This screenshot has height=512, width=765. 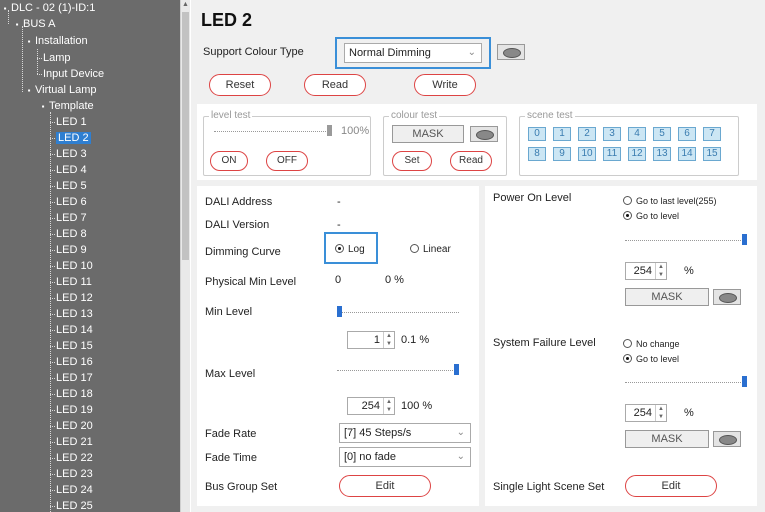 I want to click on tree-item-led: LED 20, so click(x=74, y=426).